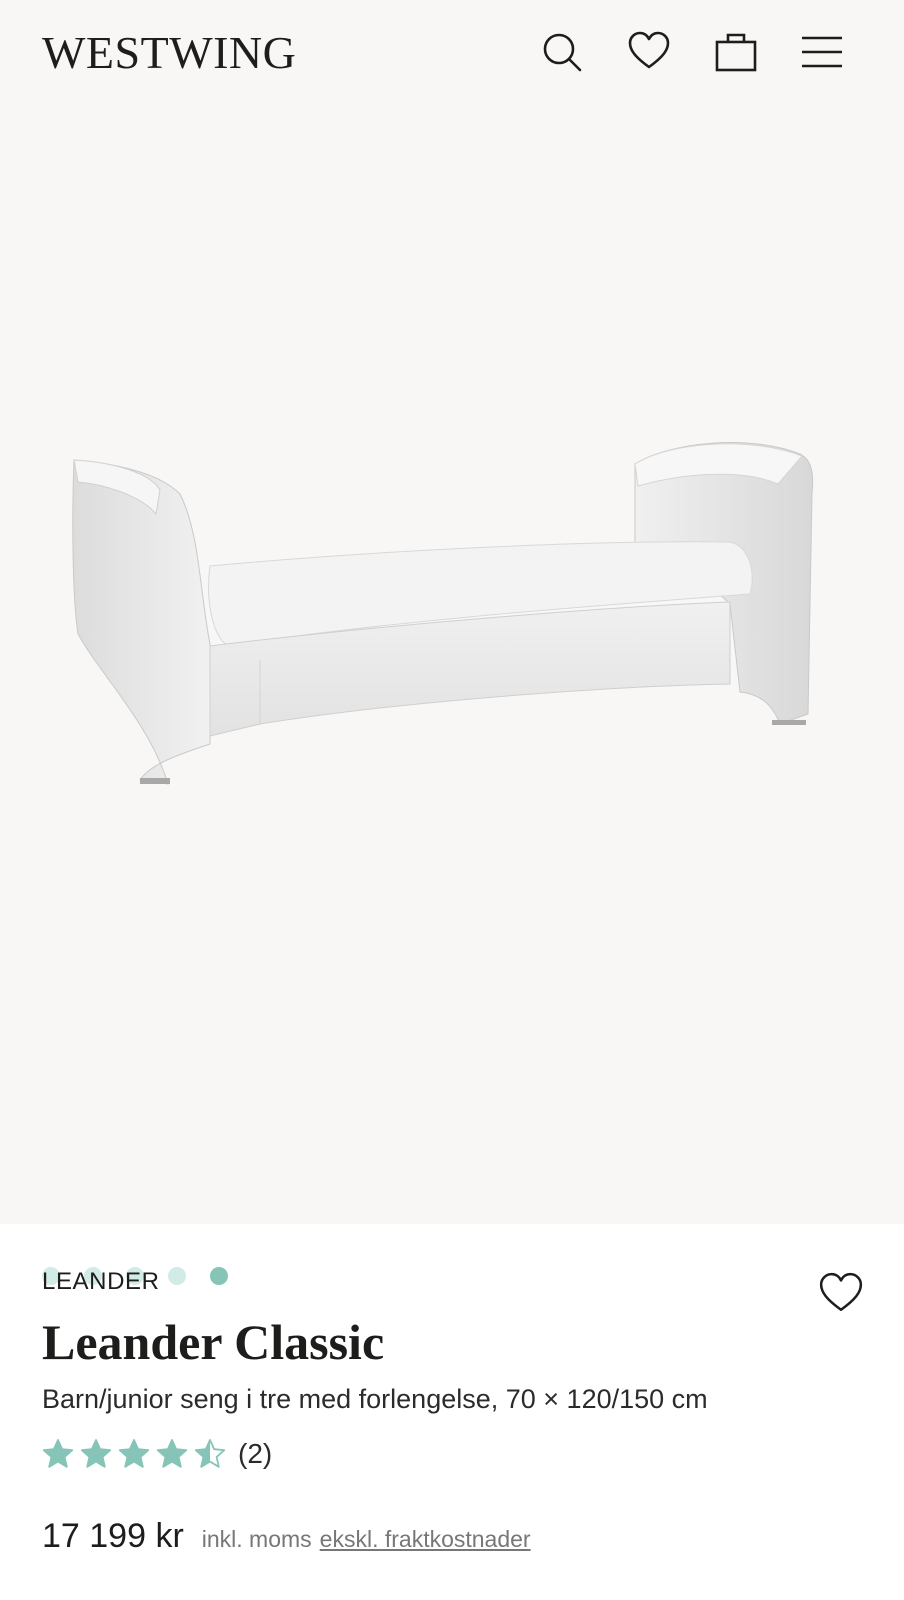 This screenshot has height=1600, width=904. What do you see at coordinates (255, 1453) in the screenshot?
I see `review-count: (2)` at bounding box center [255, 1453].